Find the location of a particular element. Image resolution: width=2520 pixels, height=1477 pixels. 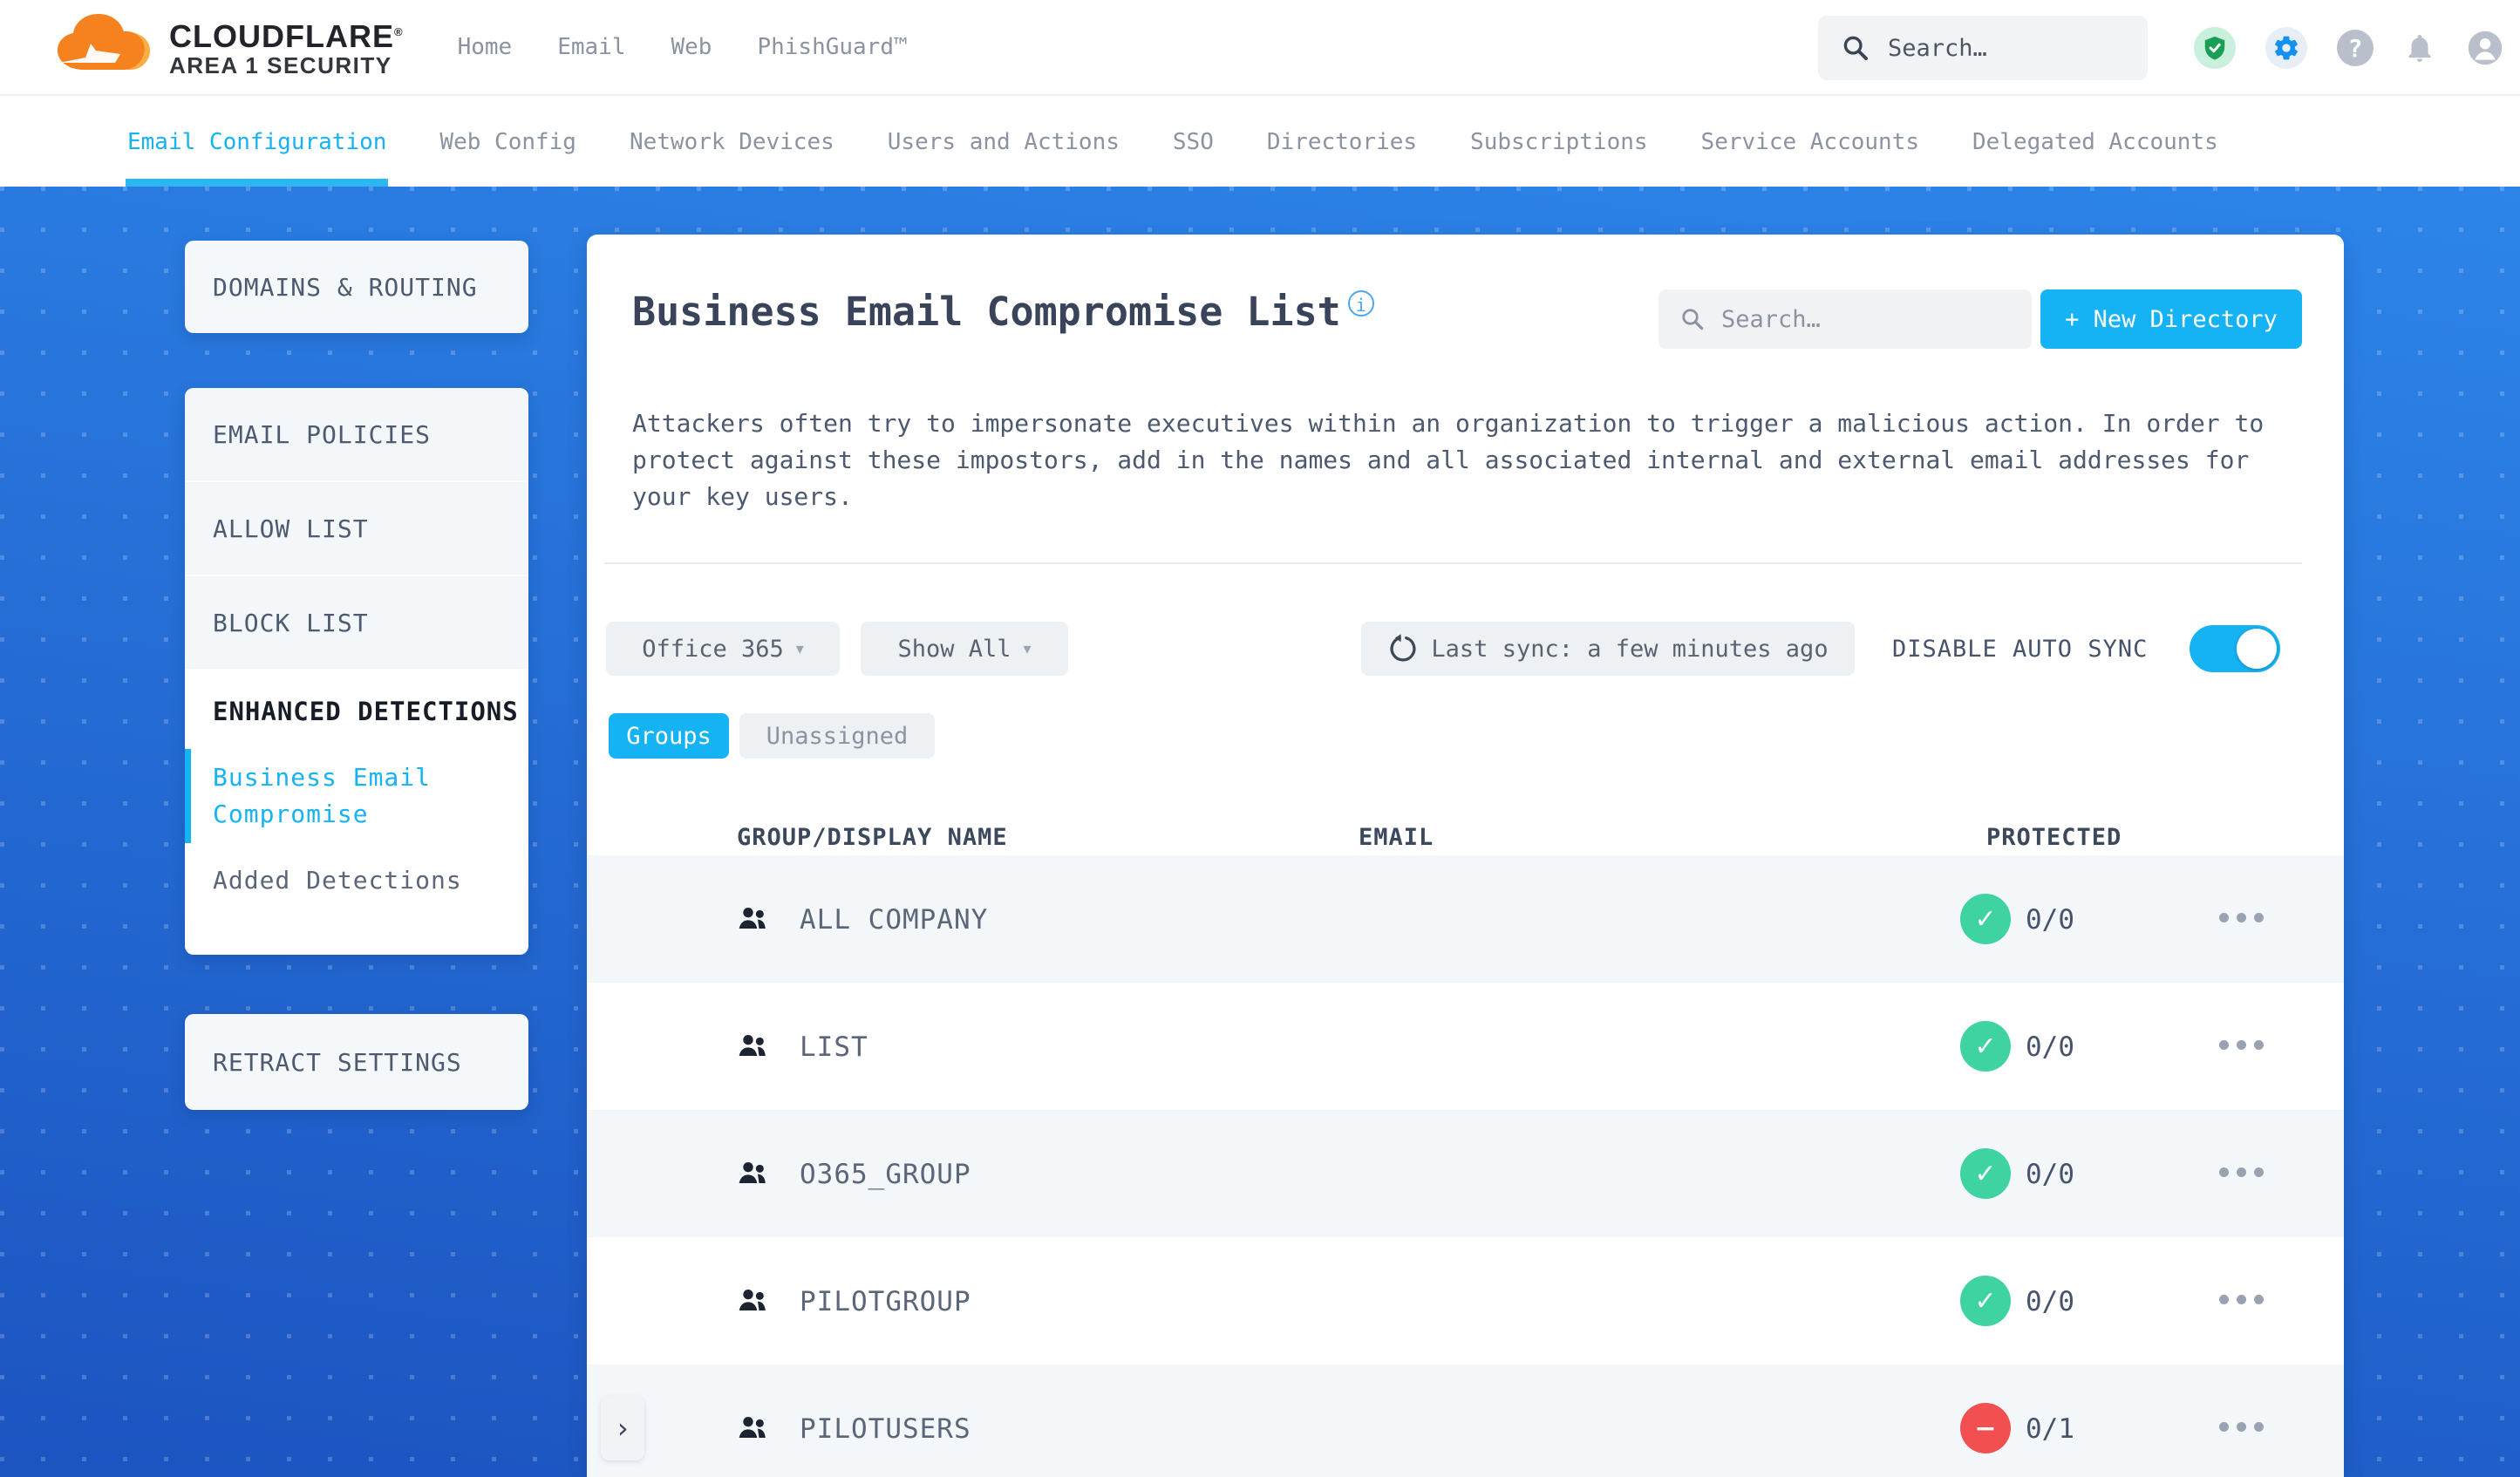

sidebar-item-domains-routing: DOMAINS & ROUTING is located at coordinates (356, 287).